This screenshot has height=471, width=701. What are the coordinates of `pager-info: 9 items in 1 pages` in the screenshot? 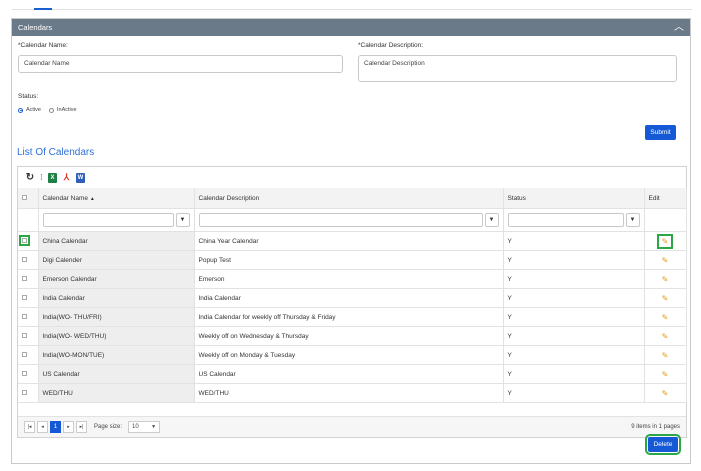 It's located at (655, 427).